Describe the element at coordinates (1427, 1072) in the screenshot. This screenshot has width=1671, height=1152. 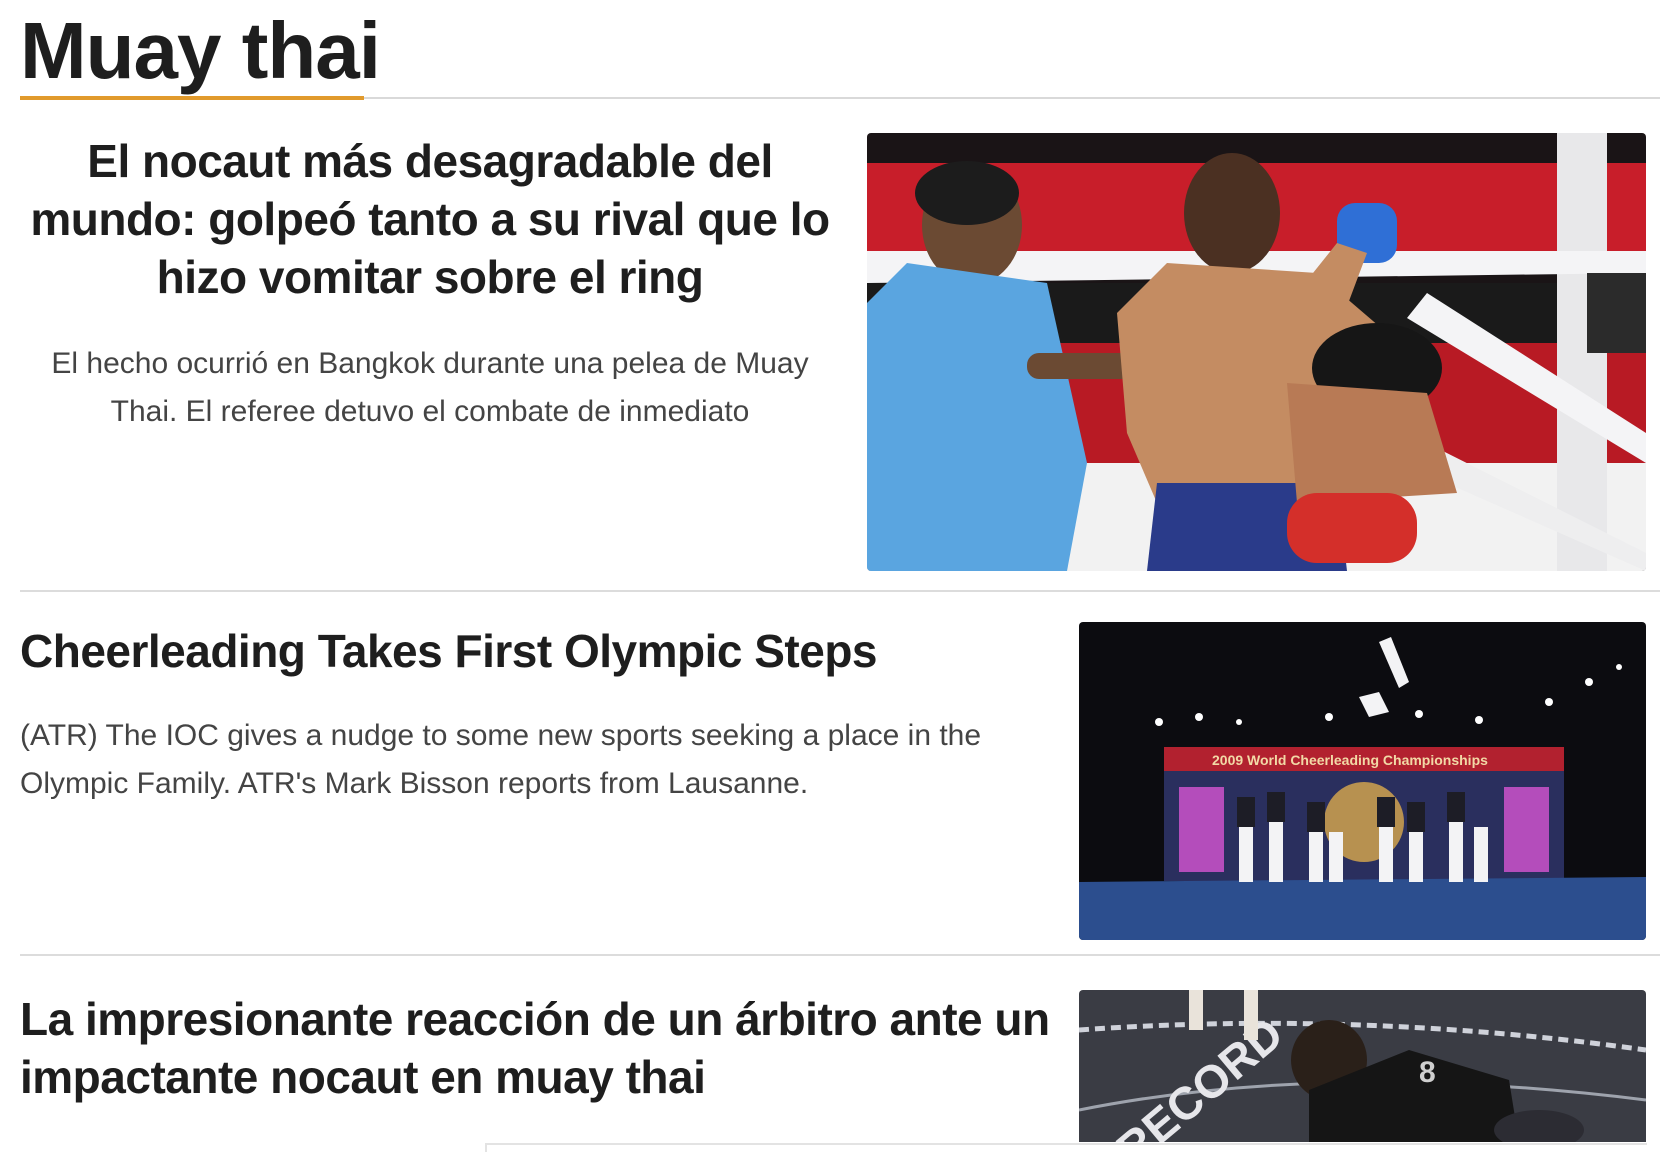
I see `svg-text: 8` at that location.